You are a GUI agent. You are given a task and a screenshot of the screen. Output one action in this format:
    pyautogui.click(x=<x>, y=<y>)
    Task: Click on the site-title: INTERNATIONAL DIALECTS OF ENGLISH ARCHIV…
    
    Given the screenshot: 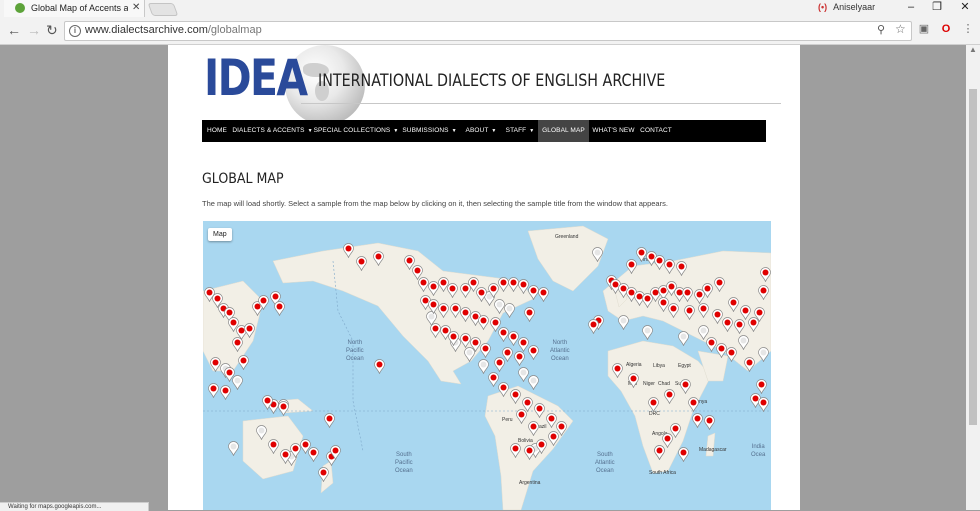 What is the action you would take?
    pyautogui.click(x=491, y=81)
    